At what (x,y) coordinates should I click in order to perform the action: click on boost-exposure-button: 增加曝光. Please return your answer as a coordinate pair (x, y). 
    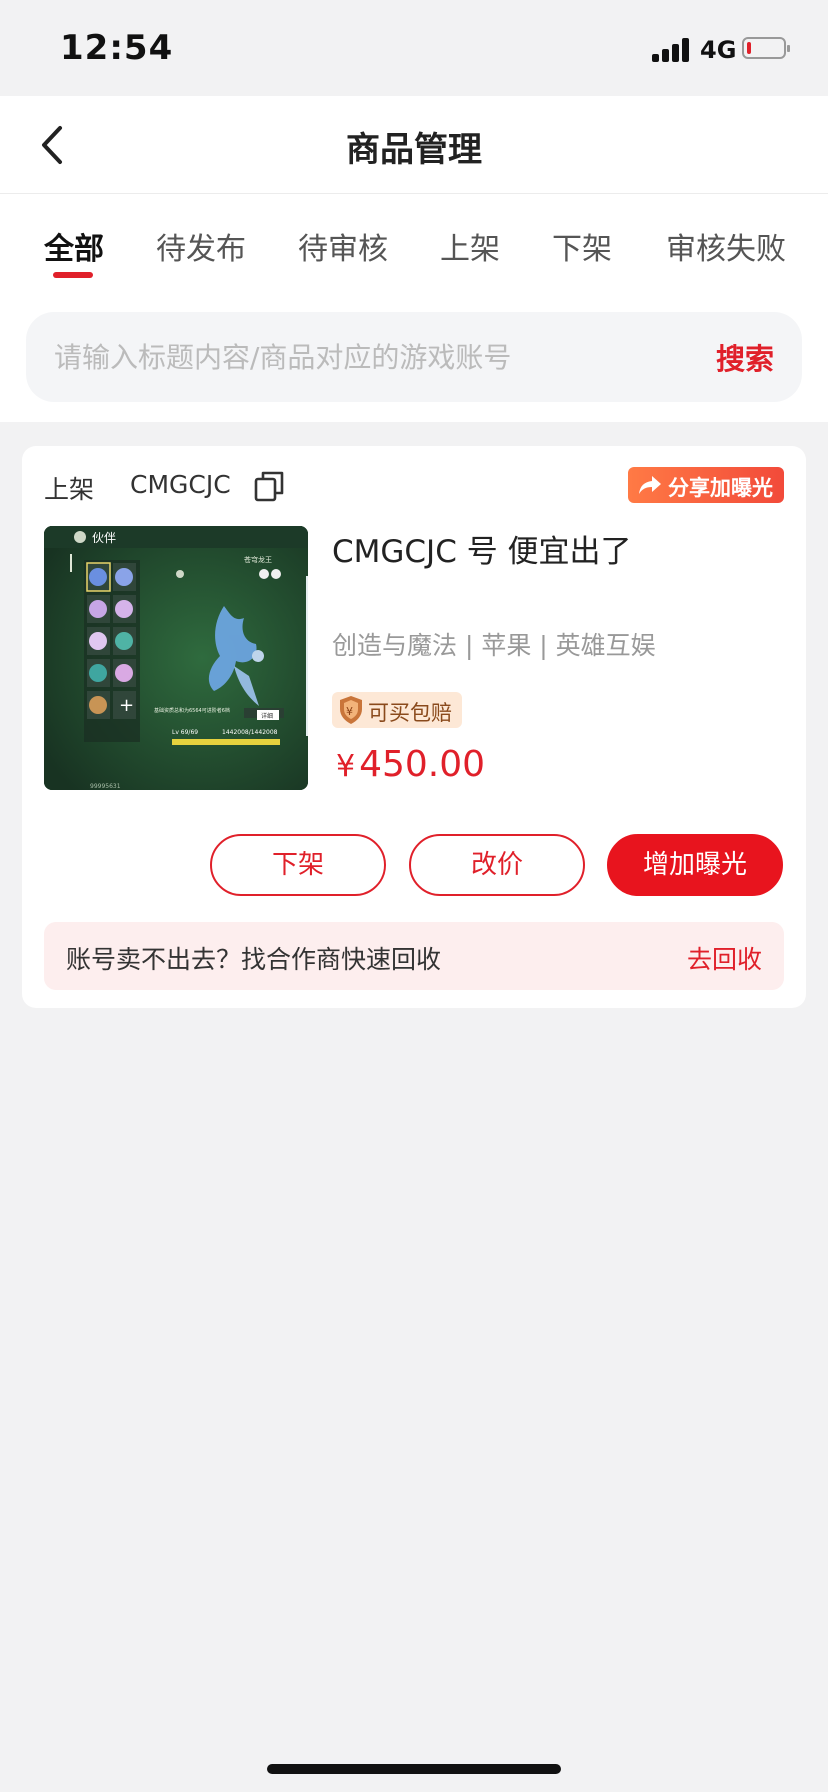
    Looking at the image, I should click on (695, 865).